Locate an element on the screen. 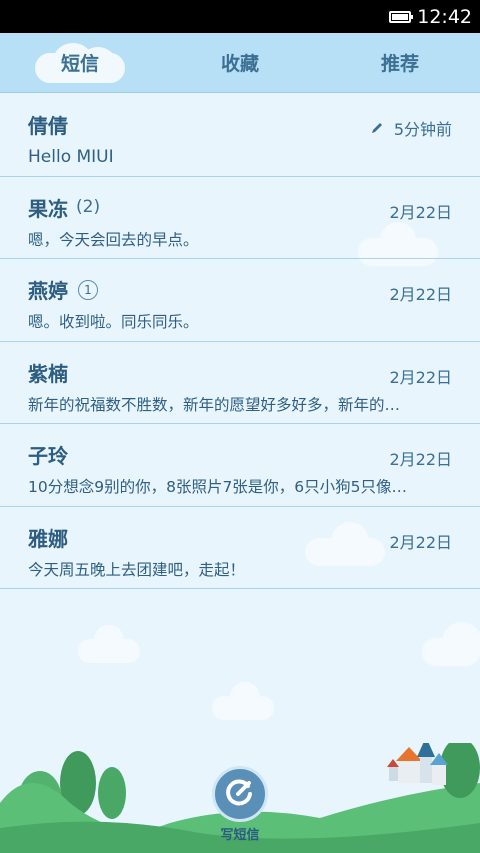 The width and height of the screenshot is (480, 853). compose-button is located at coordinates (240, 794).